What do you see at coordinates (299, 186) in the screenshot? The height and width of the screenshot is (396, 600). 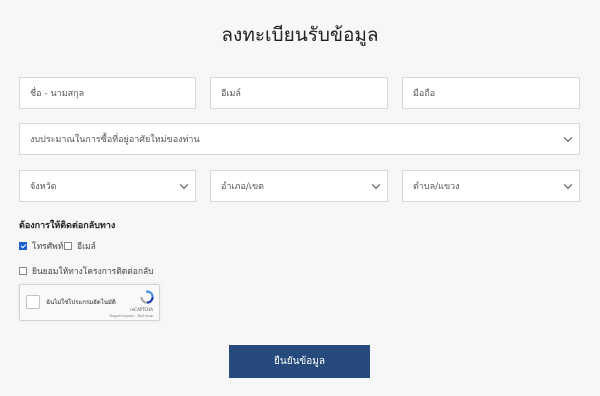 I see `district-select: อำเภอ/เขต` at bounding box center [299, 186].